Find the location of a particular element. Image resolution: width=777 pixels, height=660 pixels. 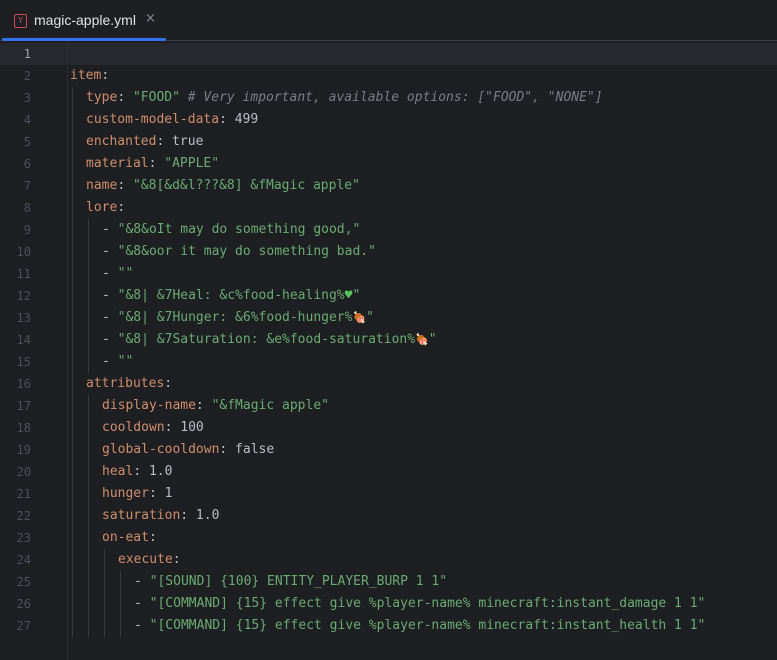

line-number: 24 is located at coordinates (23, 560).